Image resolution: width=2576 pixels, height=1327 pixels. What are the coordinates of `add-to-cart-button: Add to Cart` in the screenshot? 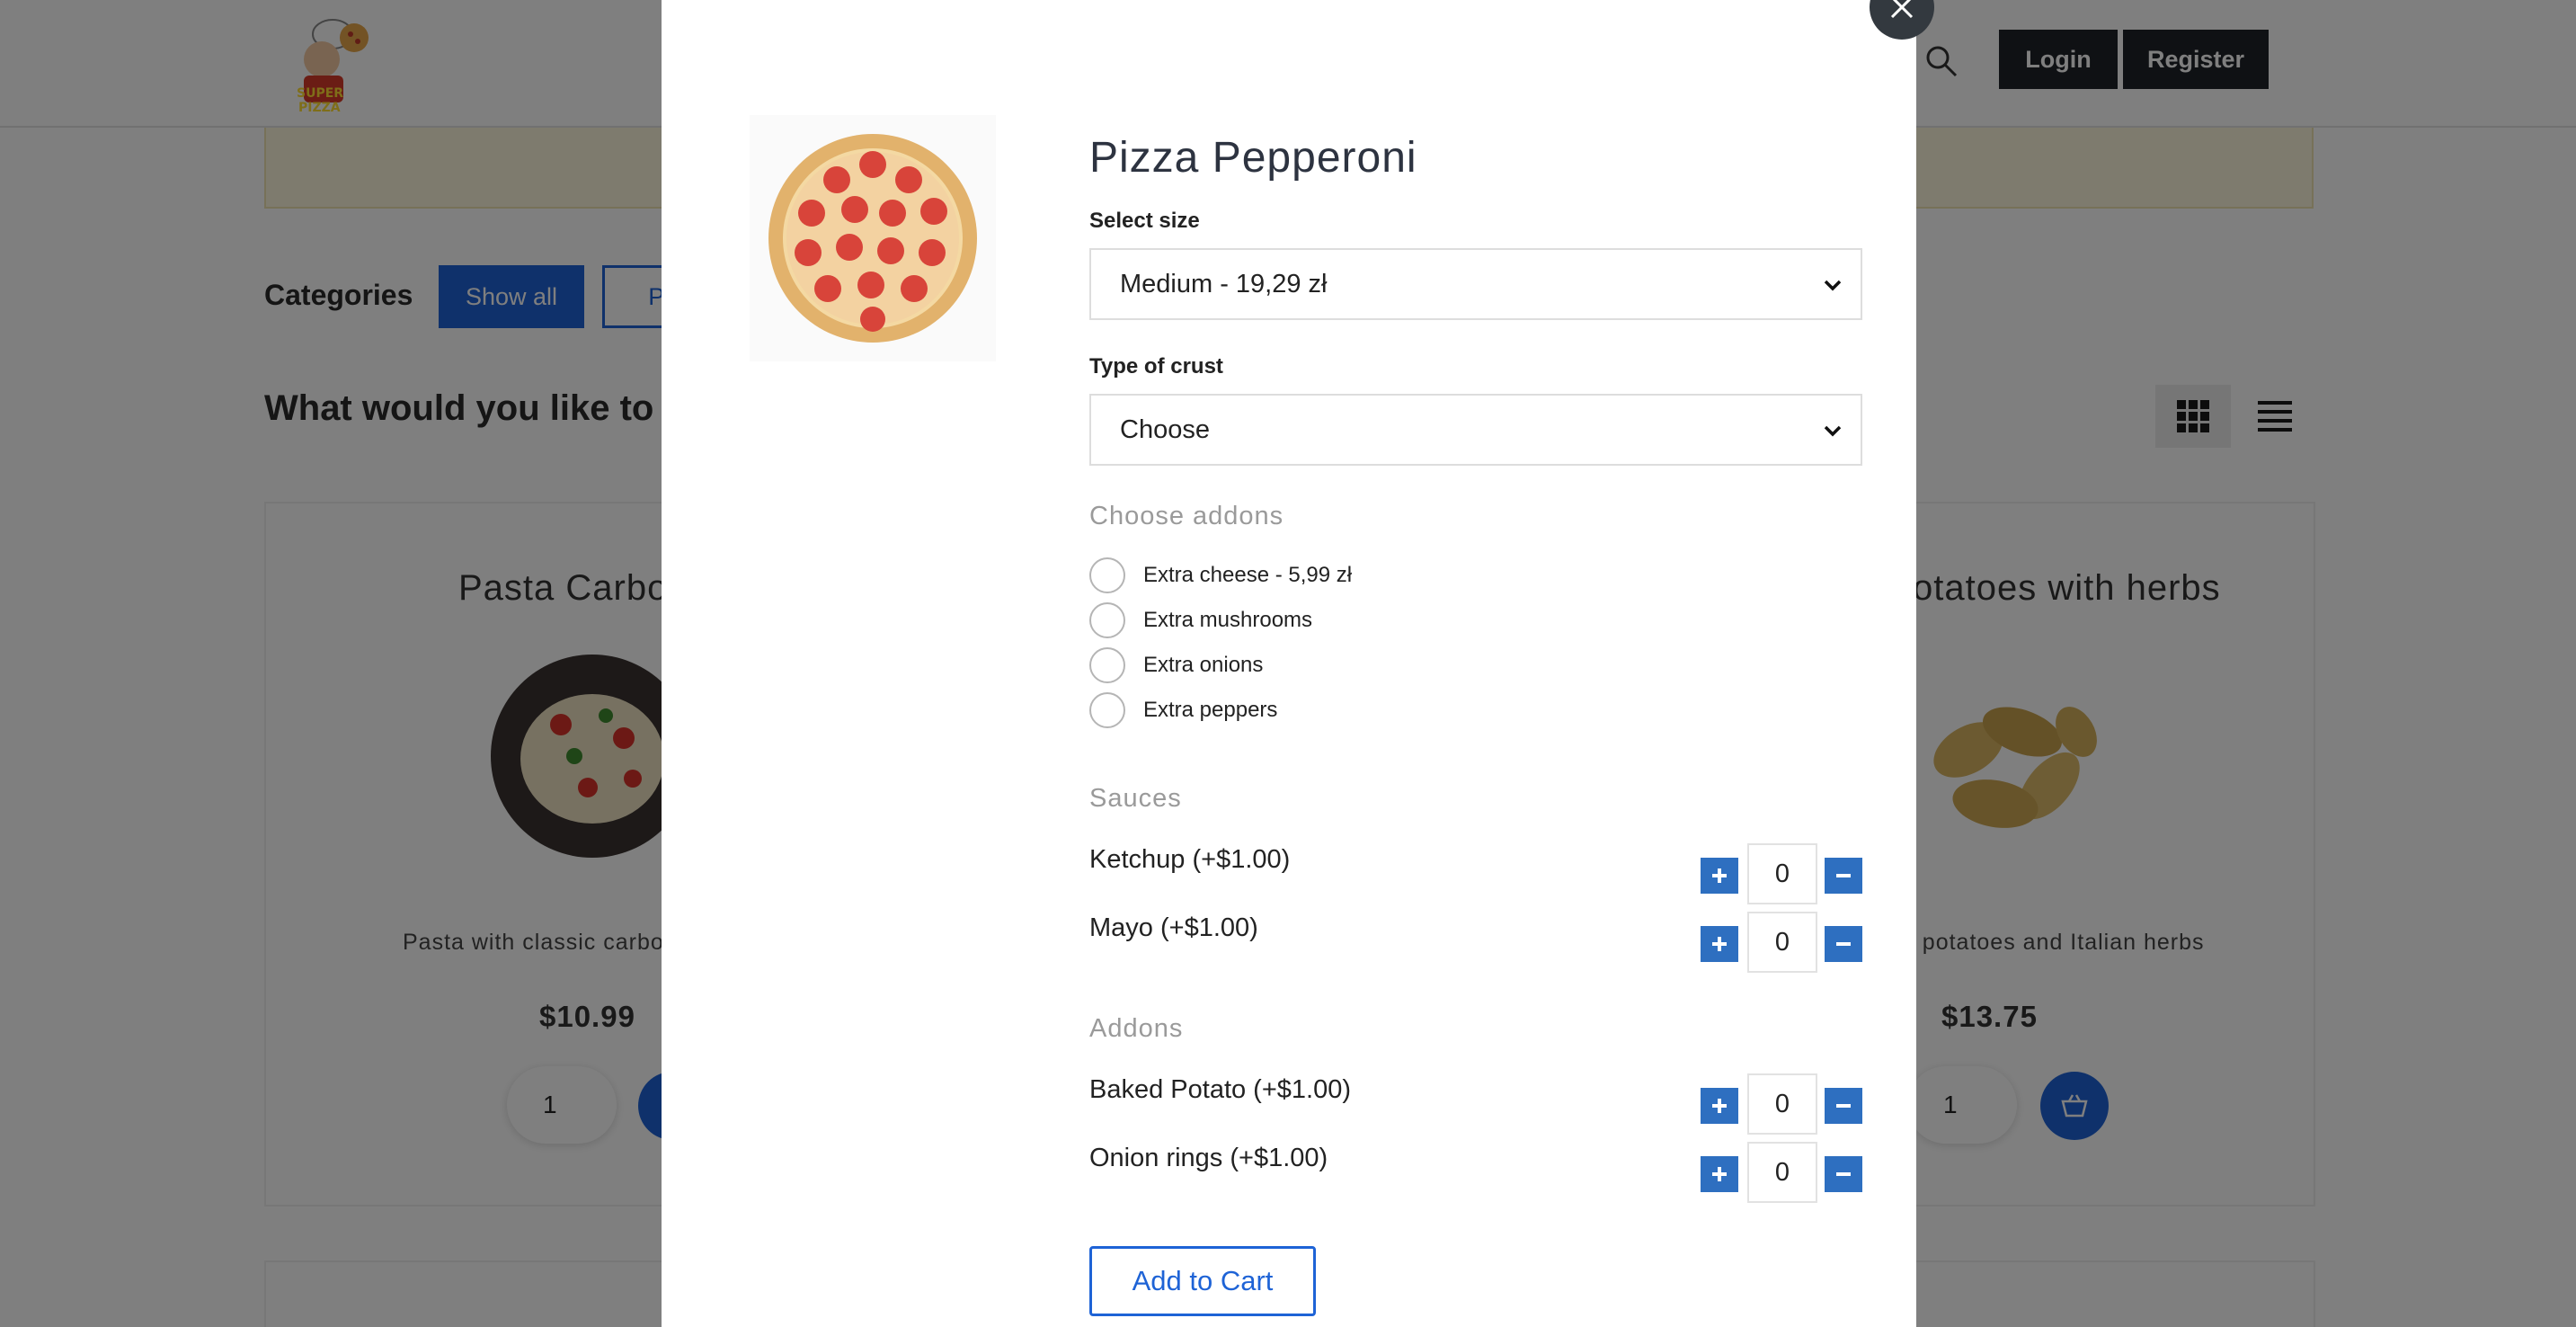 It's located at (1202, 1281).